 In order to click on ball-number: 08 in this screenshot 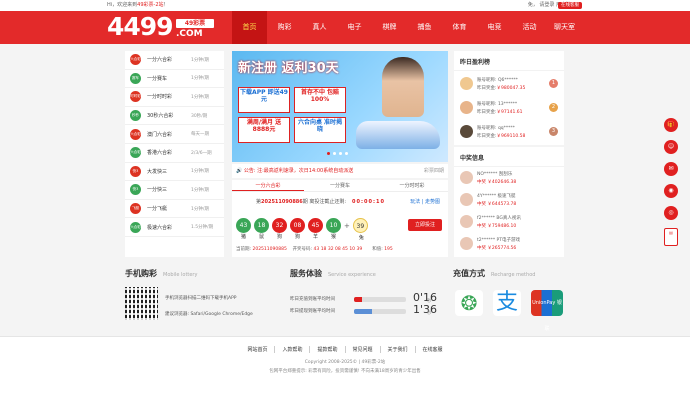, I will do `click(297, 225)`.